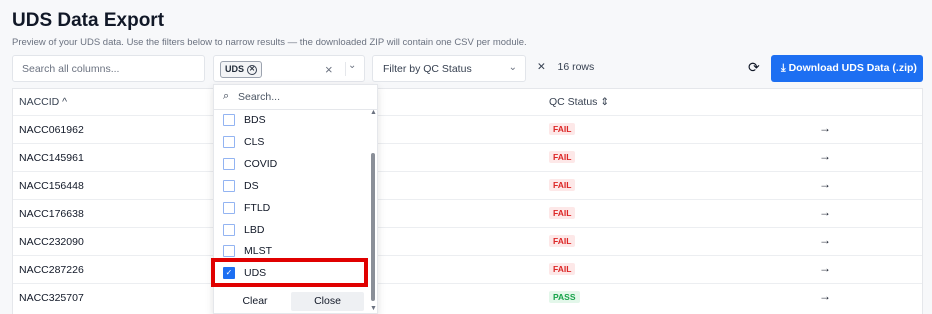 The height and width of the screenshot is (314, 932). I want to click on option-label: FTLD, so click(257, 208).